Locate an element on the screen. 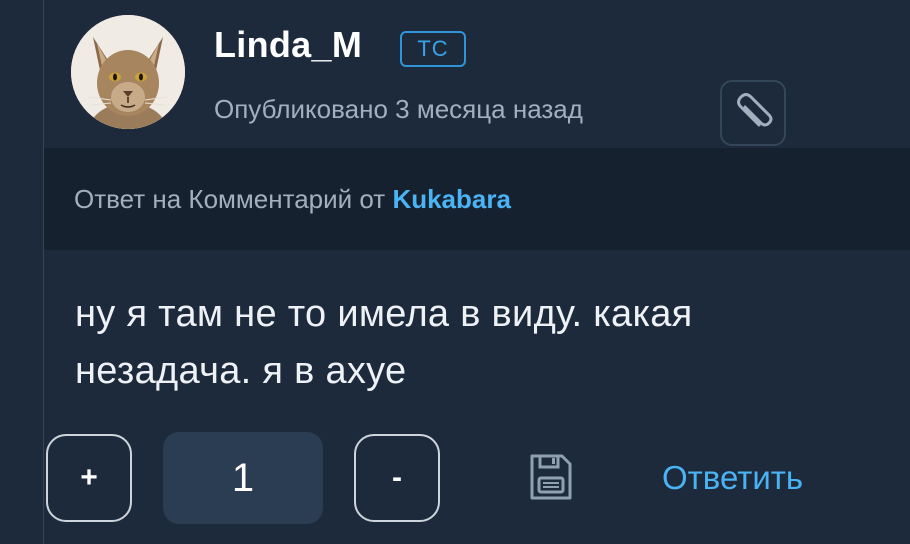  save-button is located at coordinates (551, 477).